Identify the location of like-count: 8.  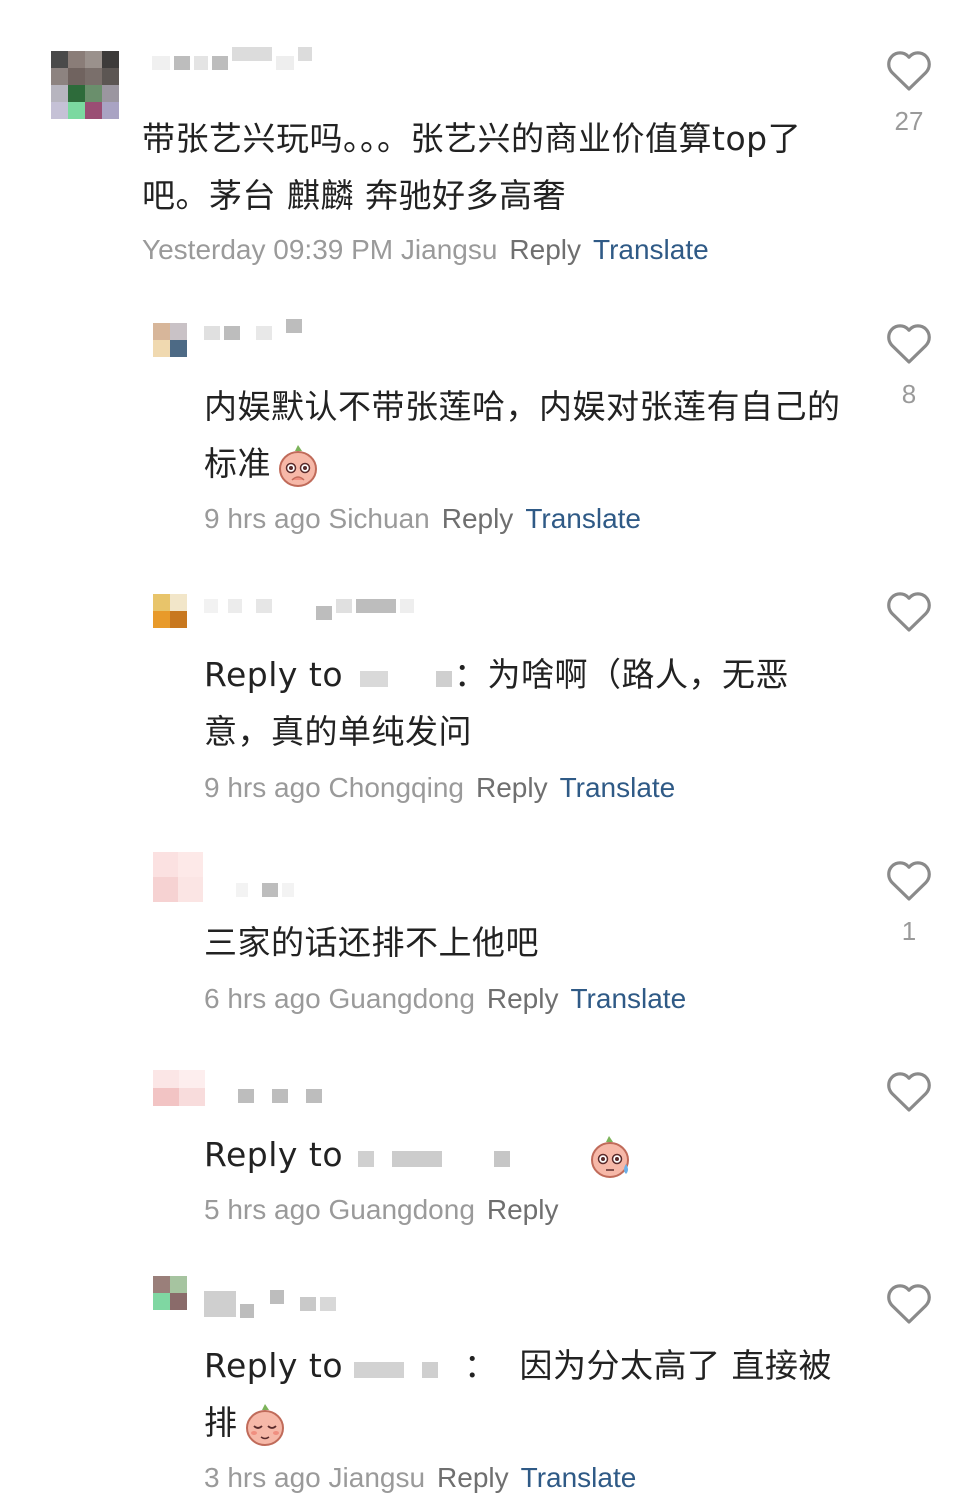
(909, 394).